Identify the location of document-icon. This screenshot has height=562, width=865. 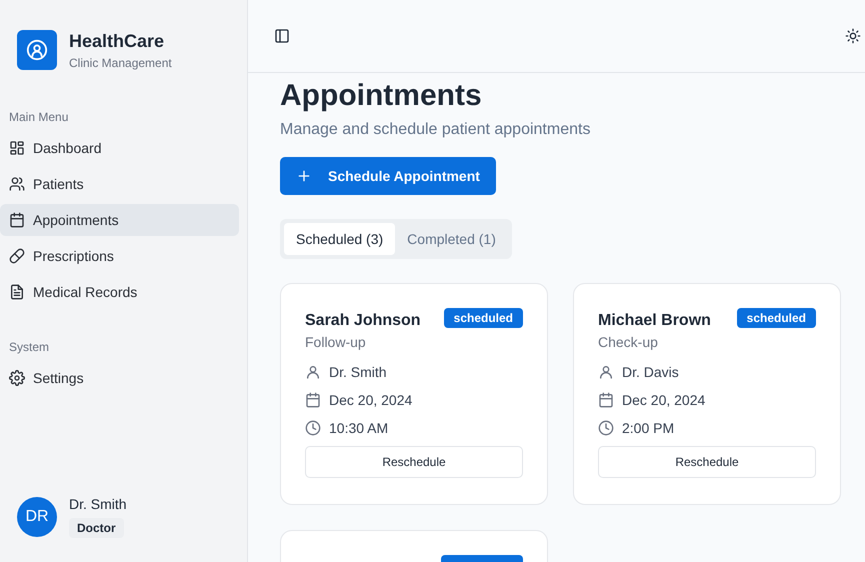
(17, 292).